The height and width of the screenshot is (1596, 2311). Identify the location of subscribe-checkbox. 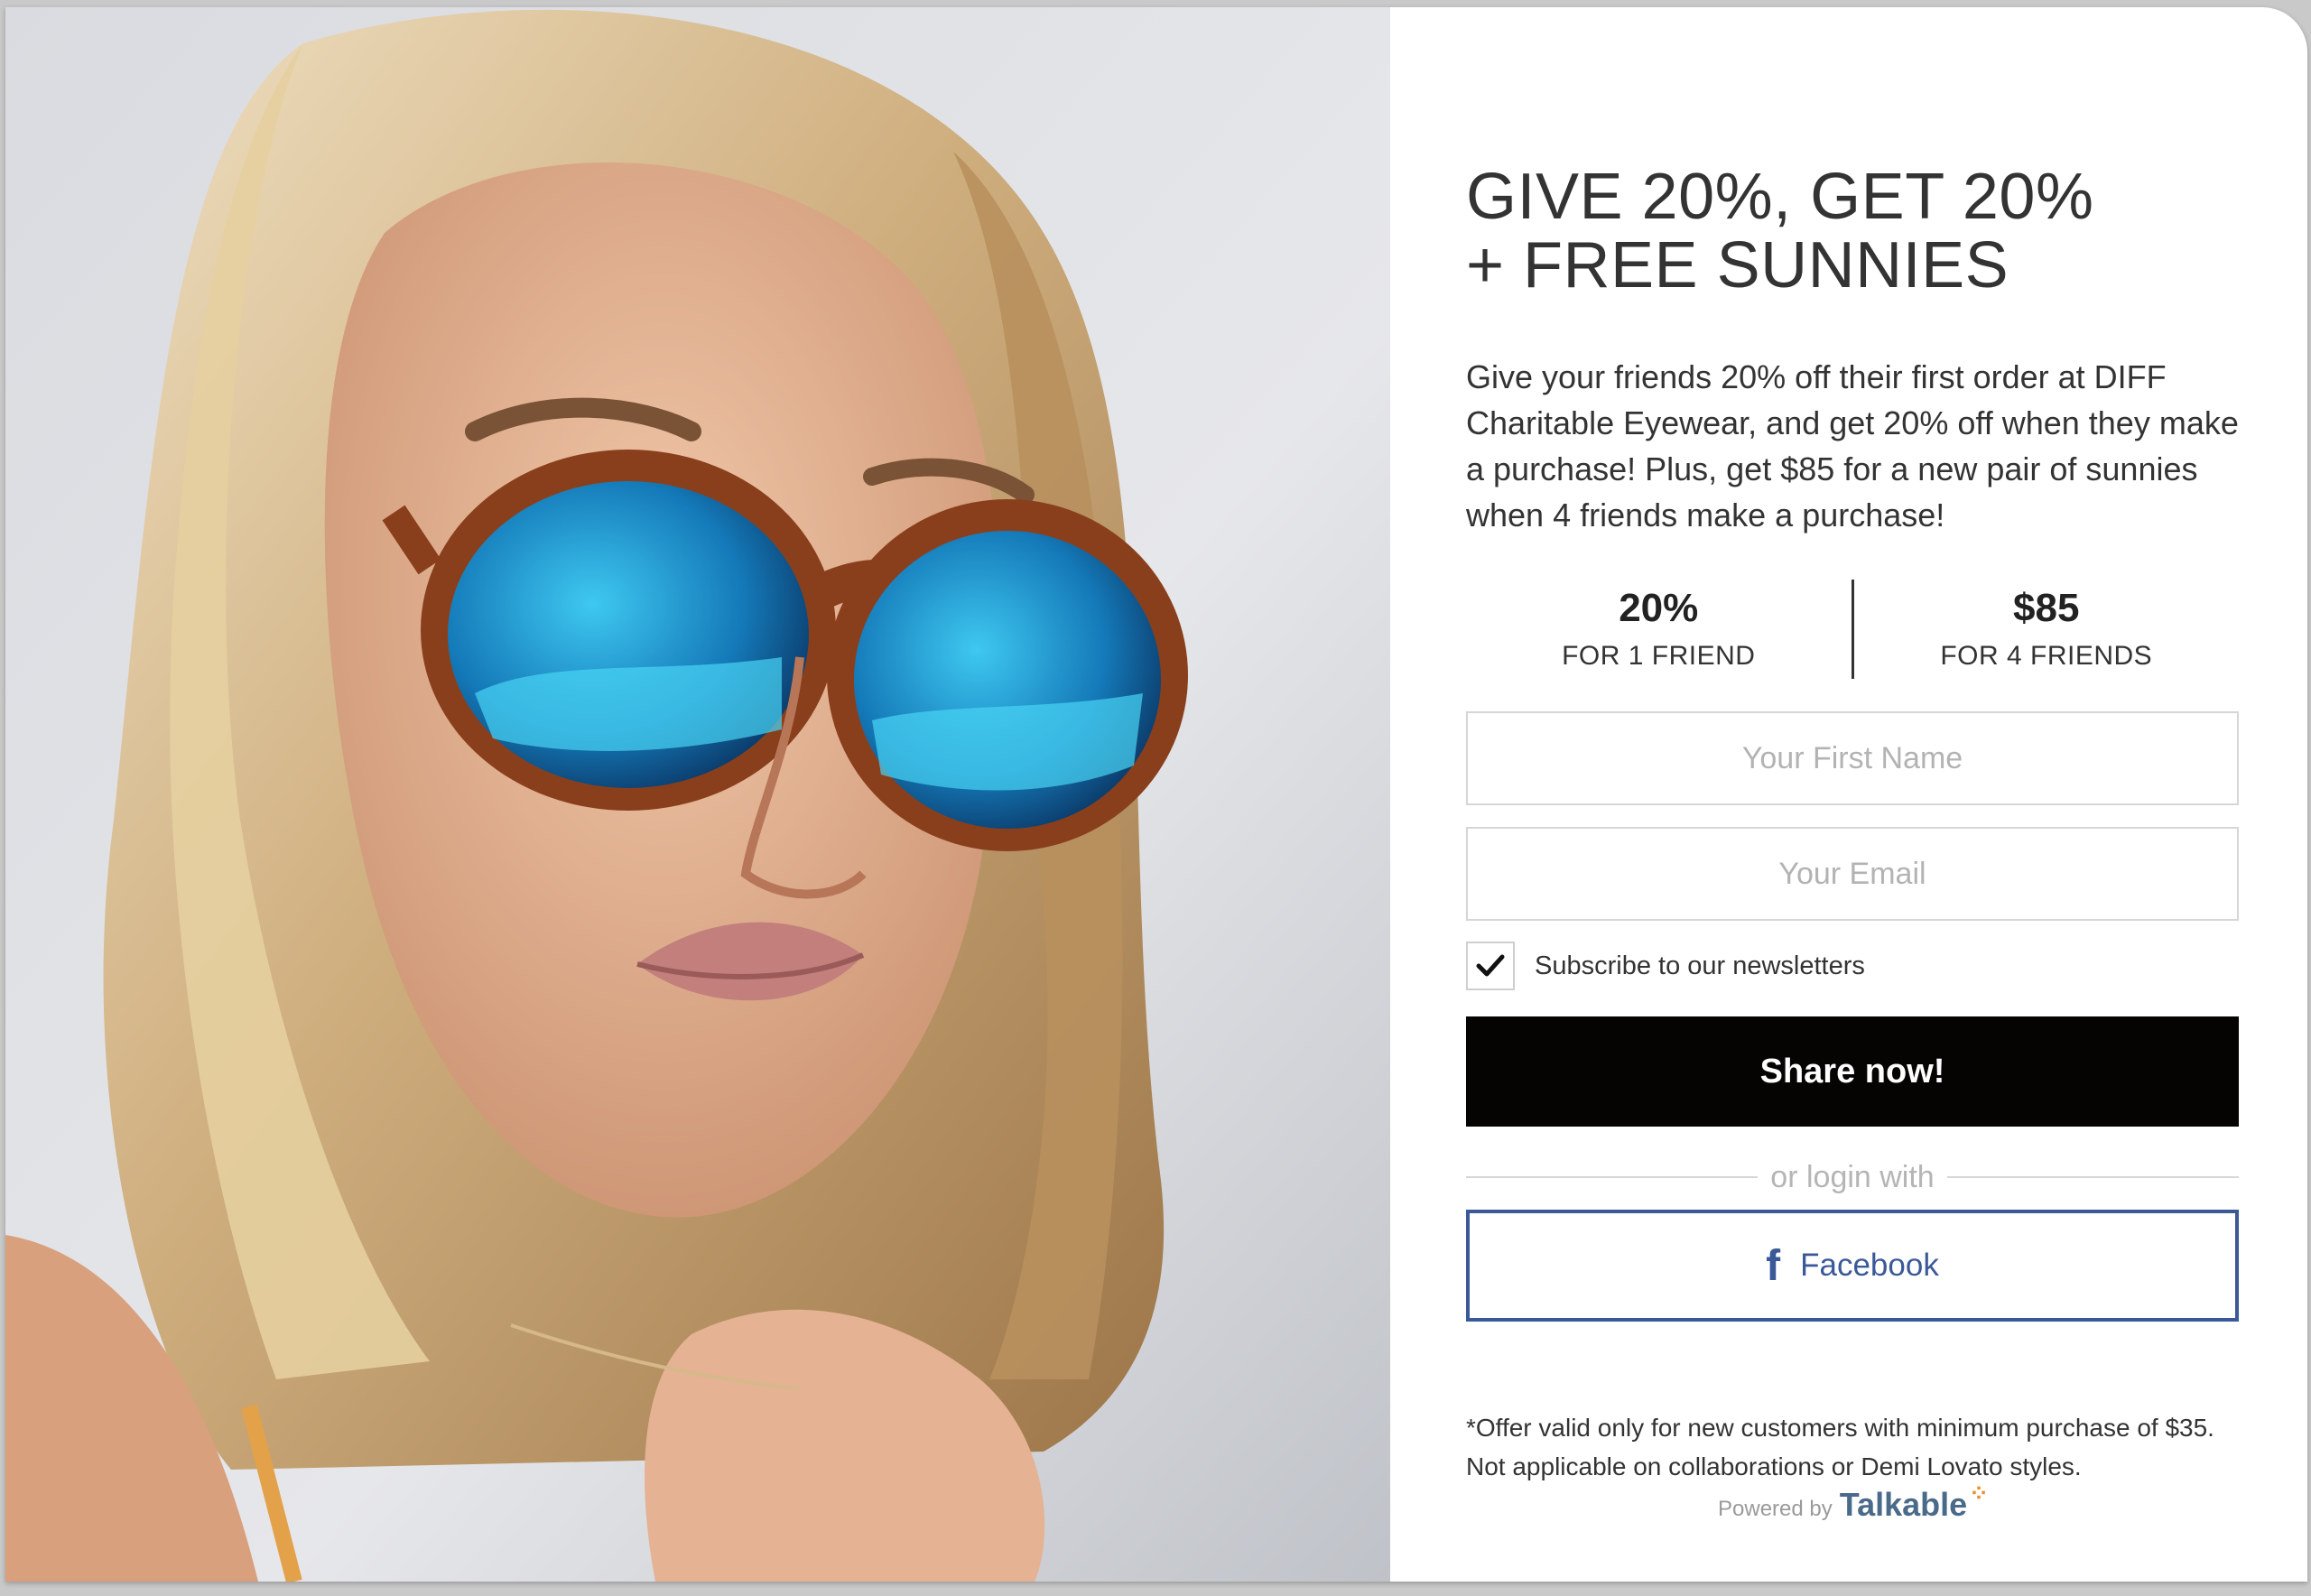
(1490, 966).